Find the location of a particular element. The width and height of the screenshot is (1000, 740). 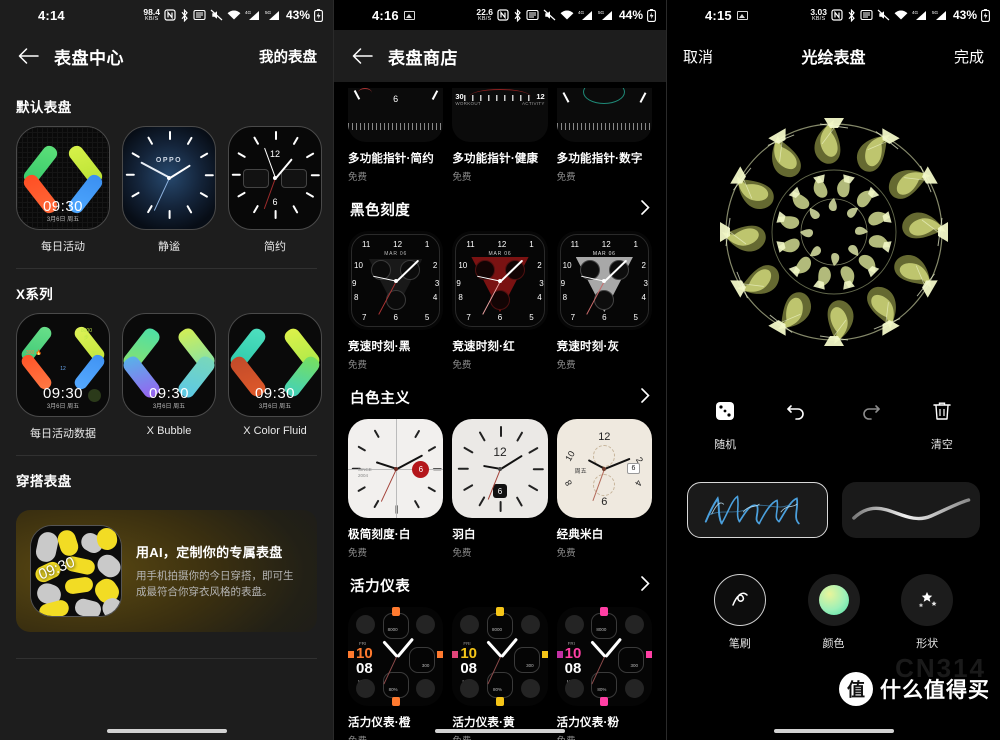

shape-tool-label: 形状 is located at coordinates (927, 644).